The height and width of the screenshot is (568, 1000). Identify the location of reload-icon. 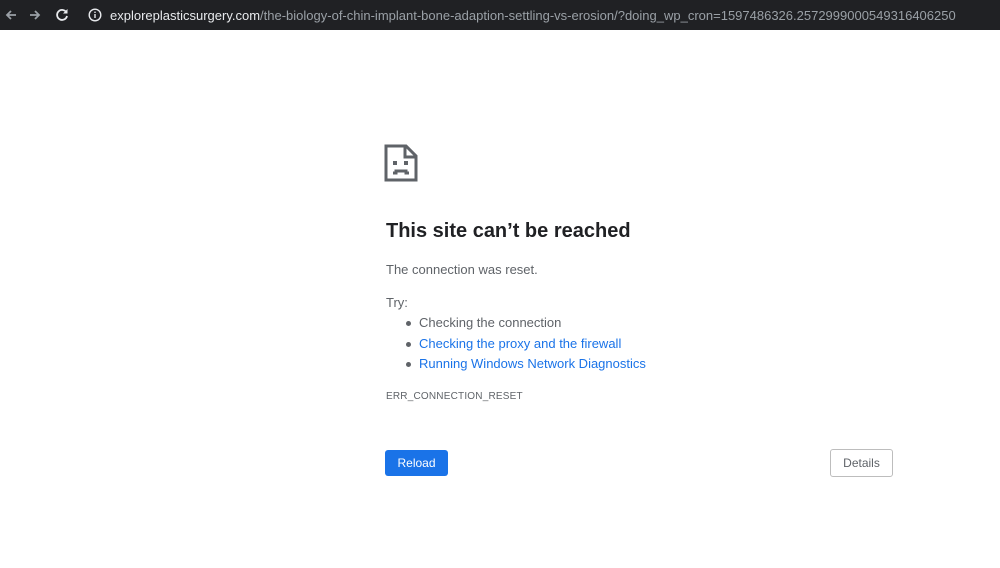
(62, 15).